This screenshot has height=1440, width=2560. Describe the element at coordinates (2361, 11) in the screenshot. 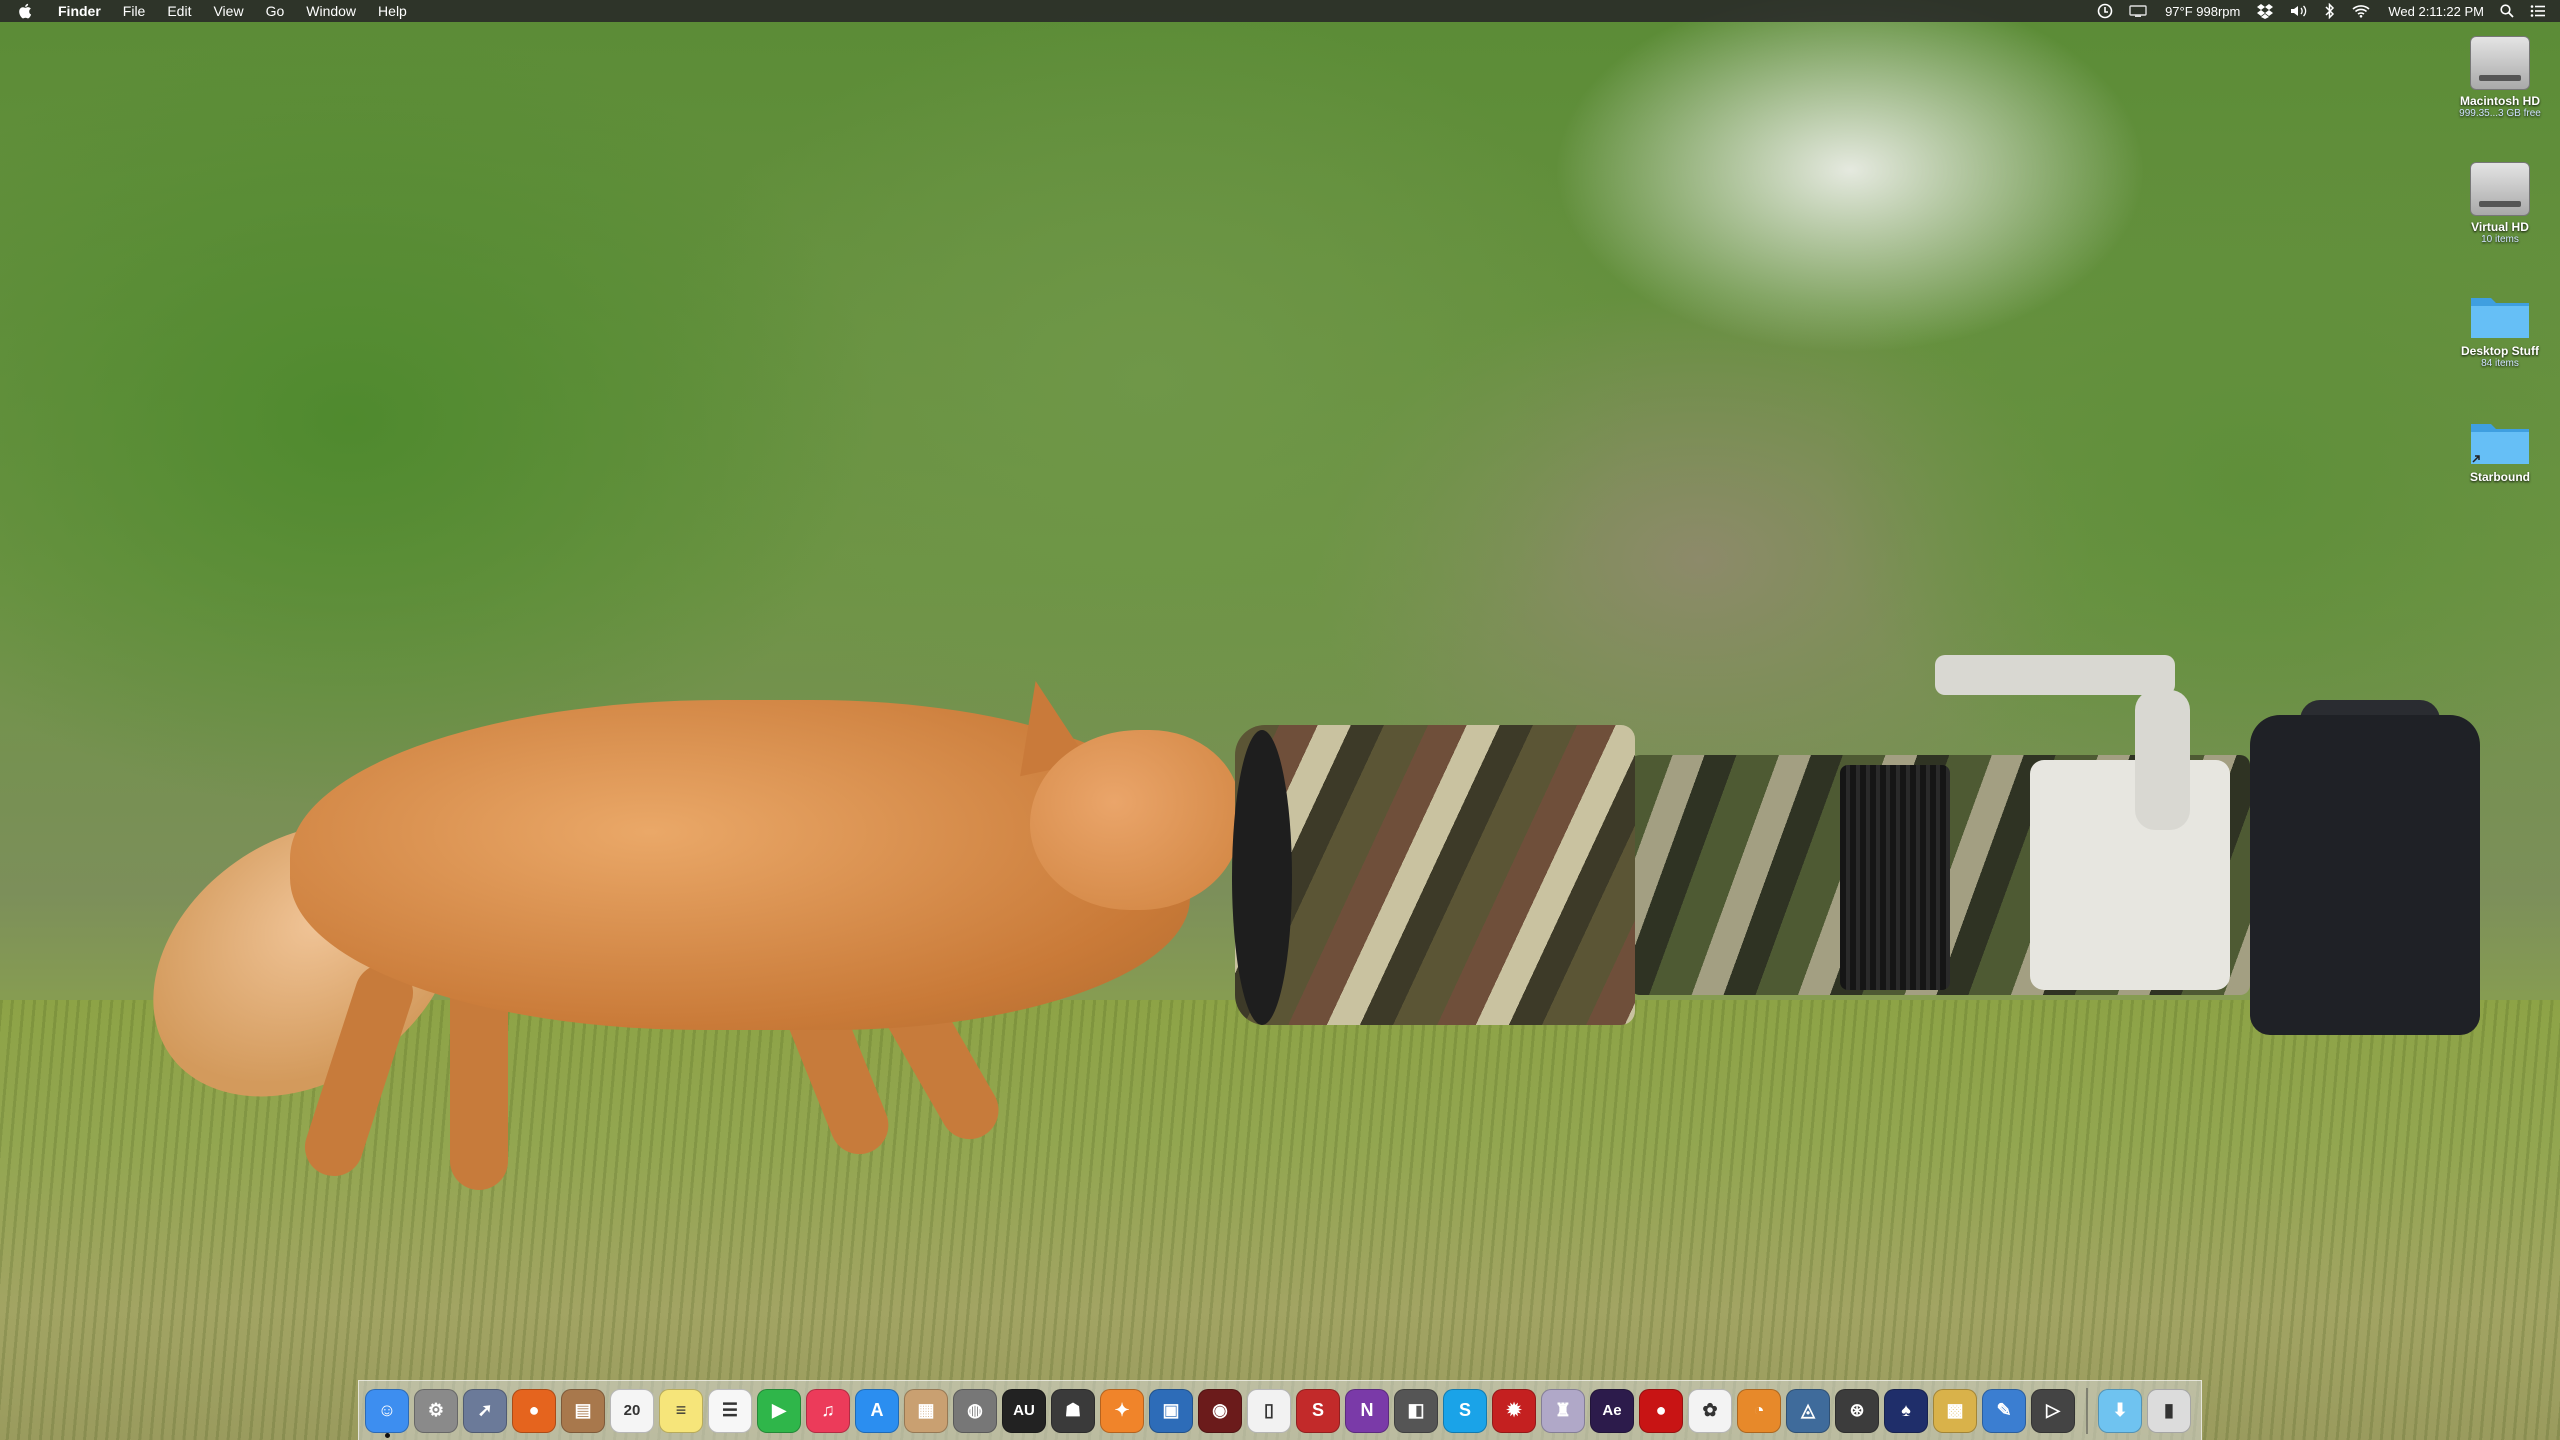

I see `wifi-icon` at that location.